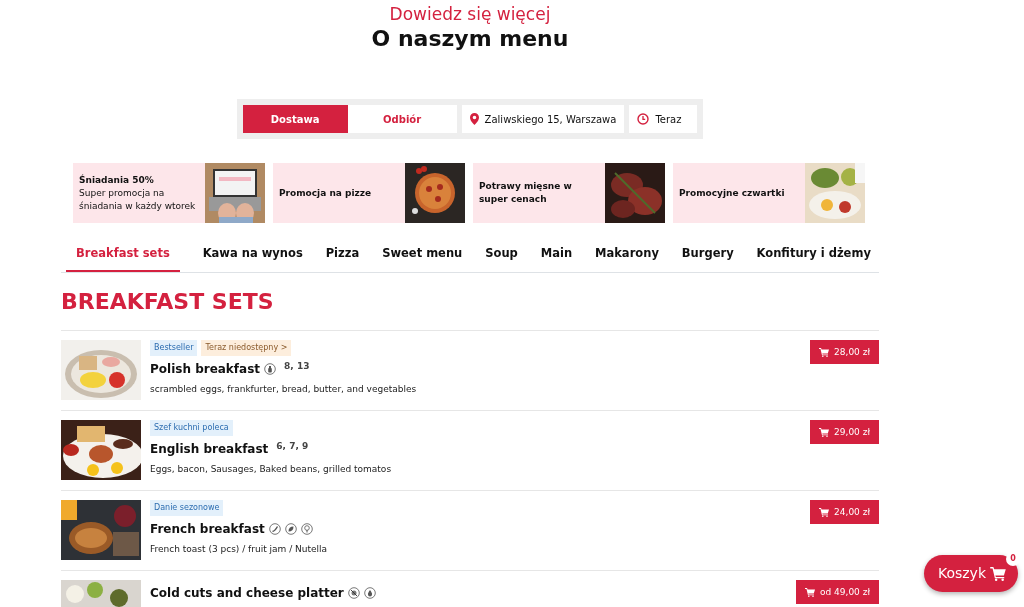 This screenshot has height=607, width=1024. I want to click on category-tab: Breakfast sets, so click(123, 256).